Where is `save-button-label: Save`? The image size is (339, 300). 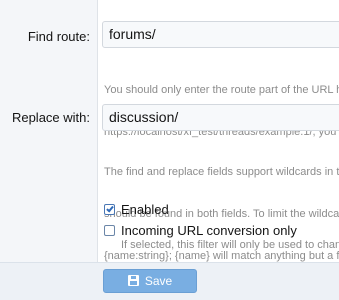 save-button-label: Save is located at coordinates (158, 281).